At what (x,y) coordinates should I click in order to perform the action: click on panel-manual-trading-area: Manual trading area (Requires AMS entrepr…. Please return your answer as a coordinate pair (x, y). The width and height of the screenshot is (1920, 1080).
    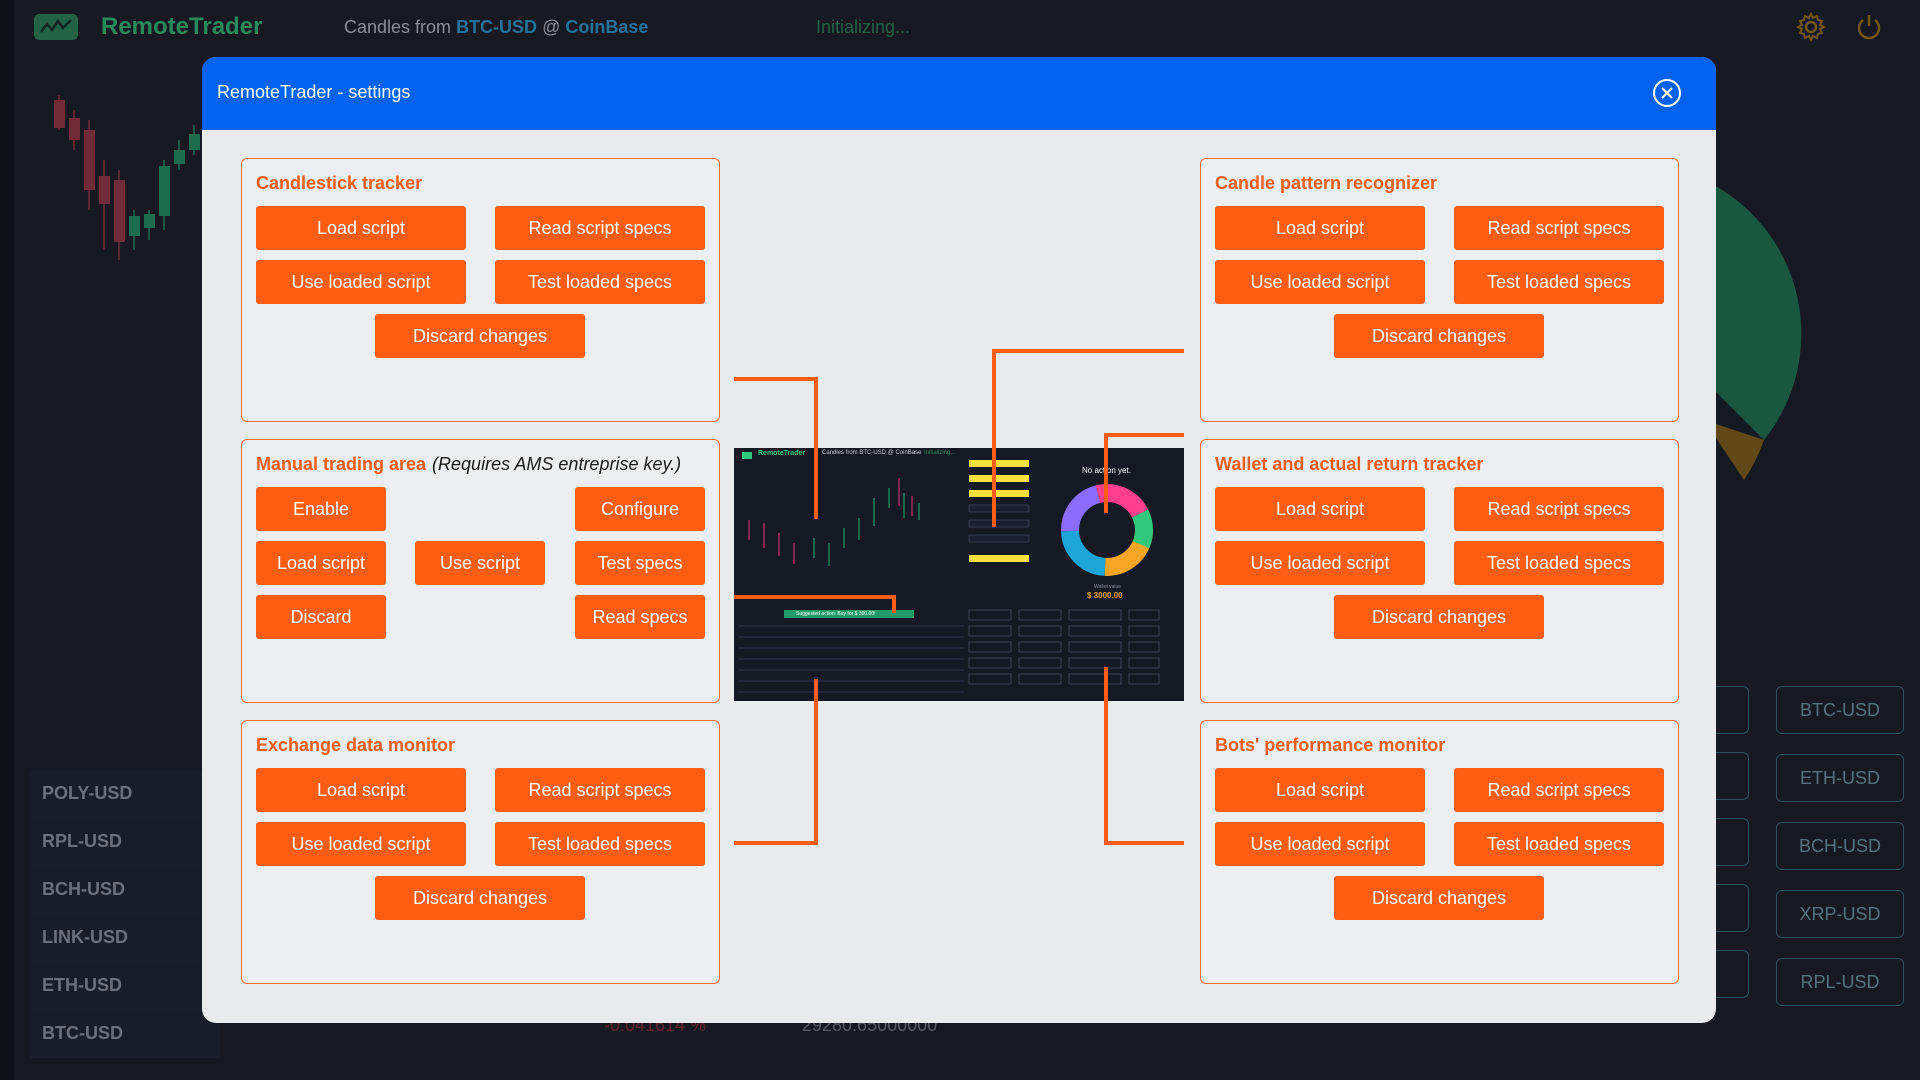
    Looking at the image, I should click on (480, 571).